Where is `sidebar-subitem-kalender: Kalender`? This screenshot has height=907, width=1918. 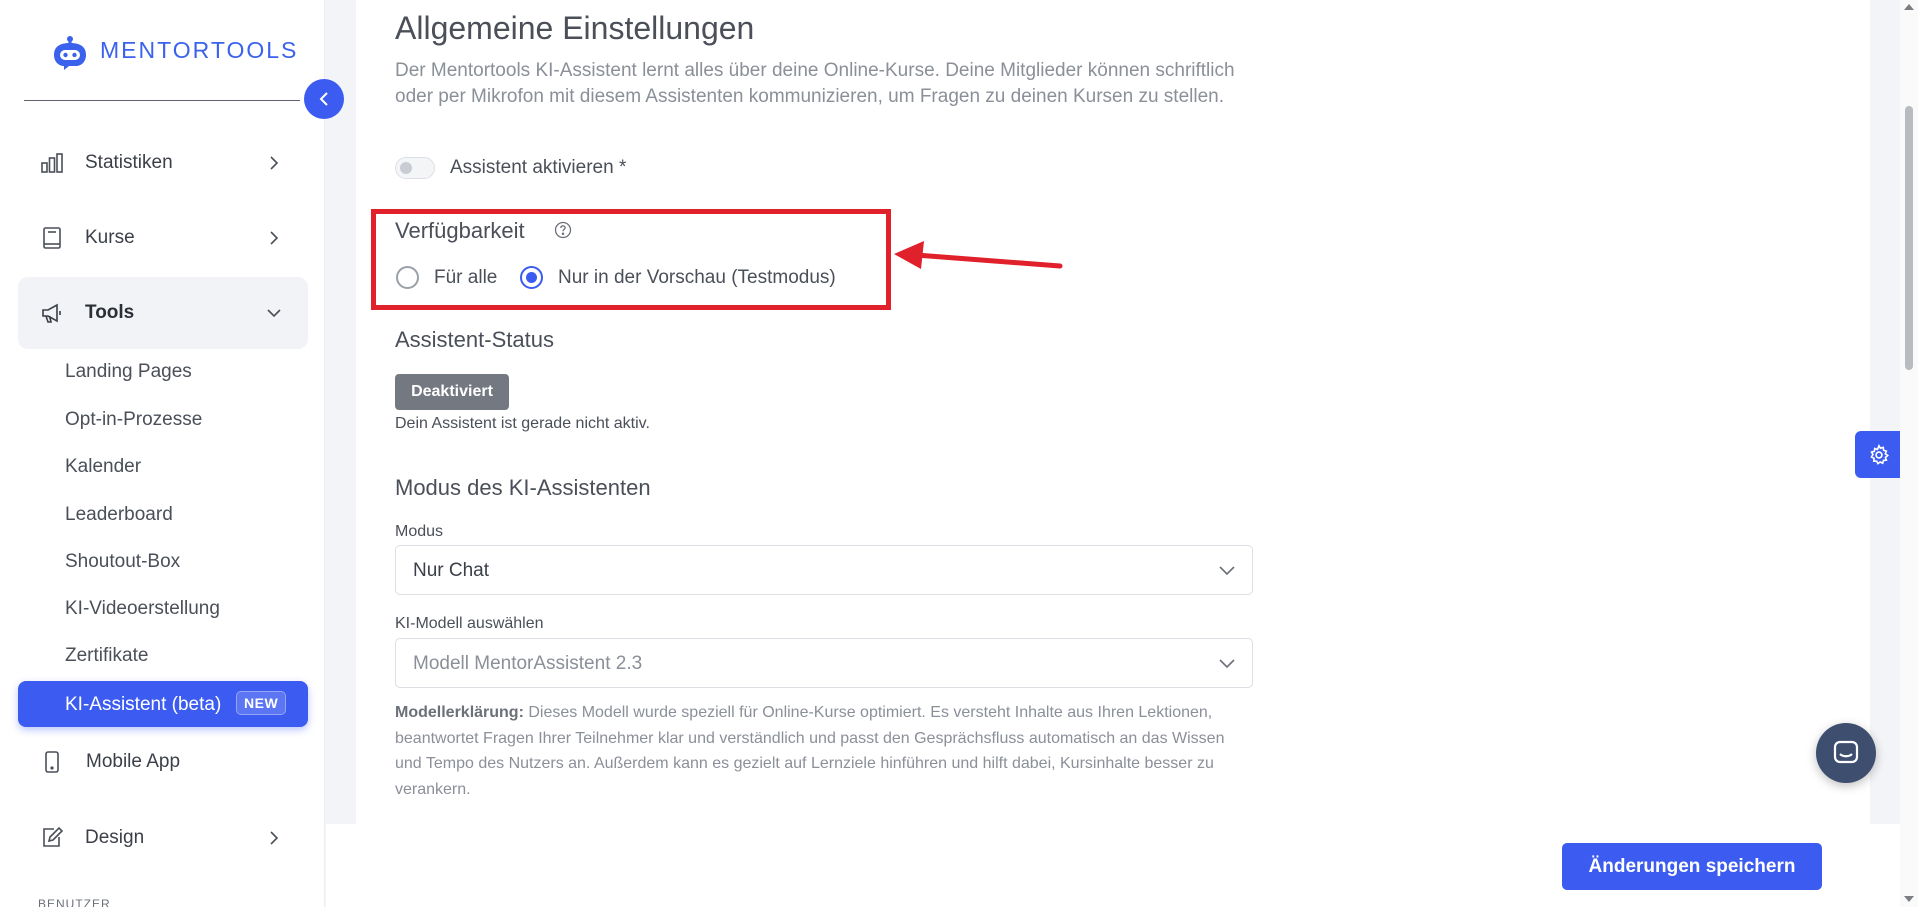 sidebar-subitem-kalender: Kalender is located at coordinates (103, 467).